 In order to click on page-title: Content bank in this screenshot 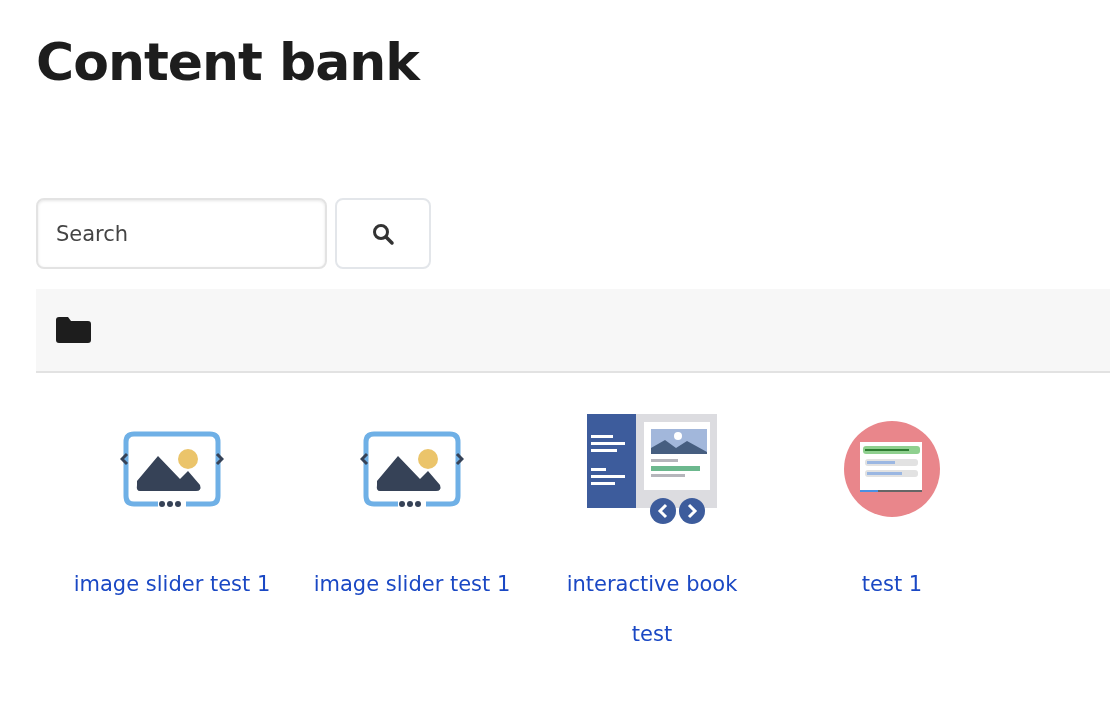, I will do `click(229, 62)`.